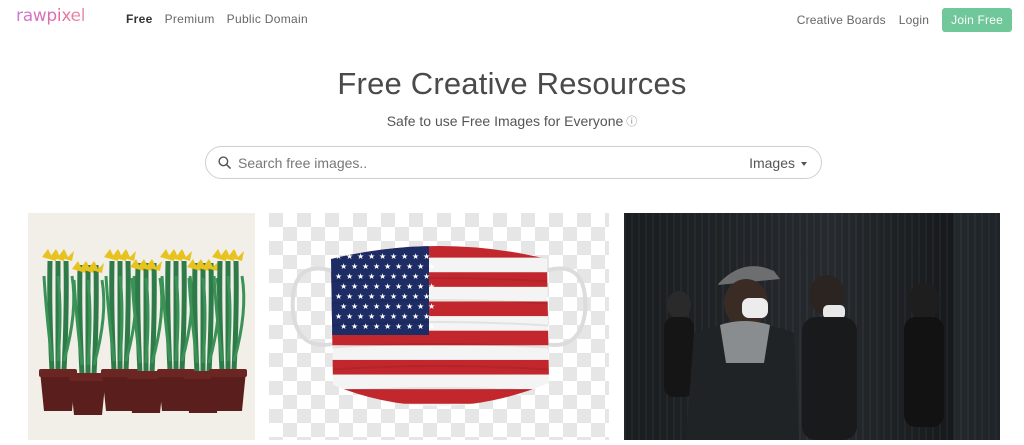  What do you see at coordinates (139, 19) in the screenshot?
I see `nav-link-free: Free` at bounding box center [139, 19].